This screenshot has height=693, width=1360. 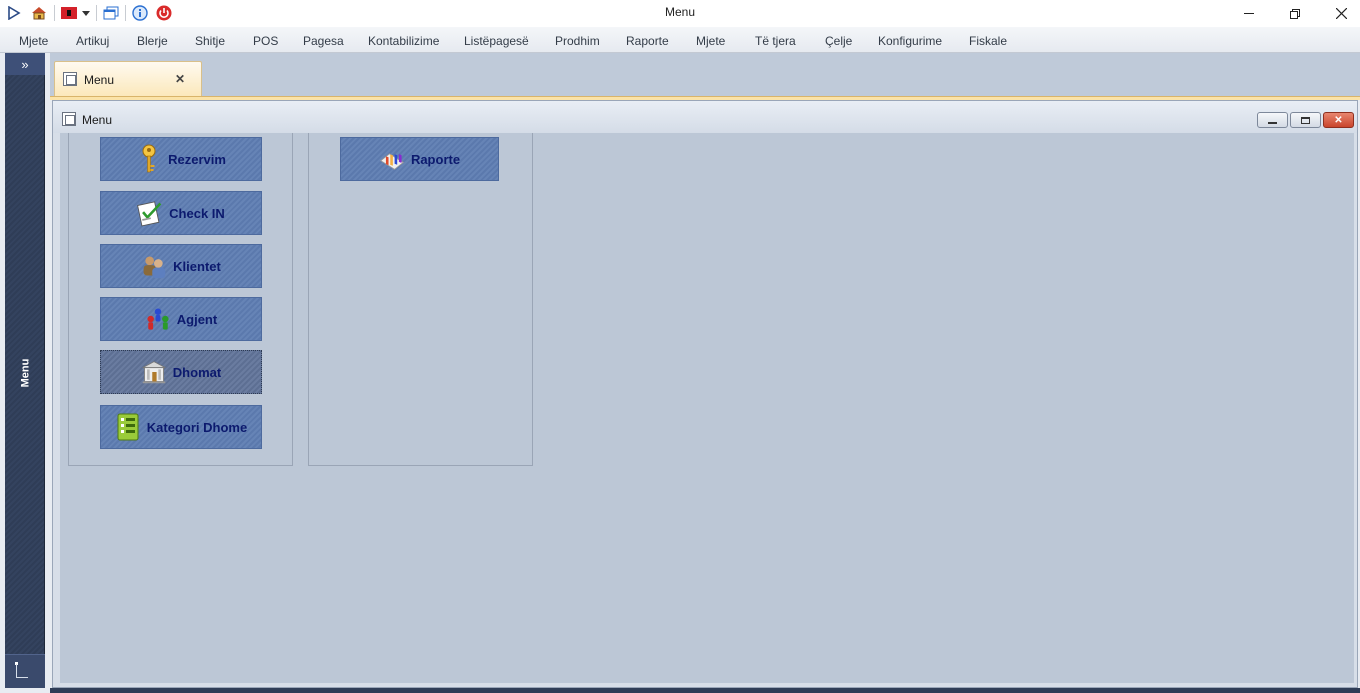 I want to click on sidebar-label-text: Menu, so click(x=25, y=373).